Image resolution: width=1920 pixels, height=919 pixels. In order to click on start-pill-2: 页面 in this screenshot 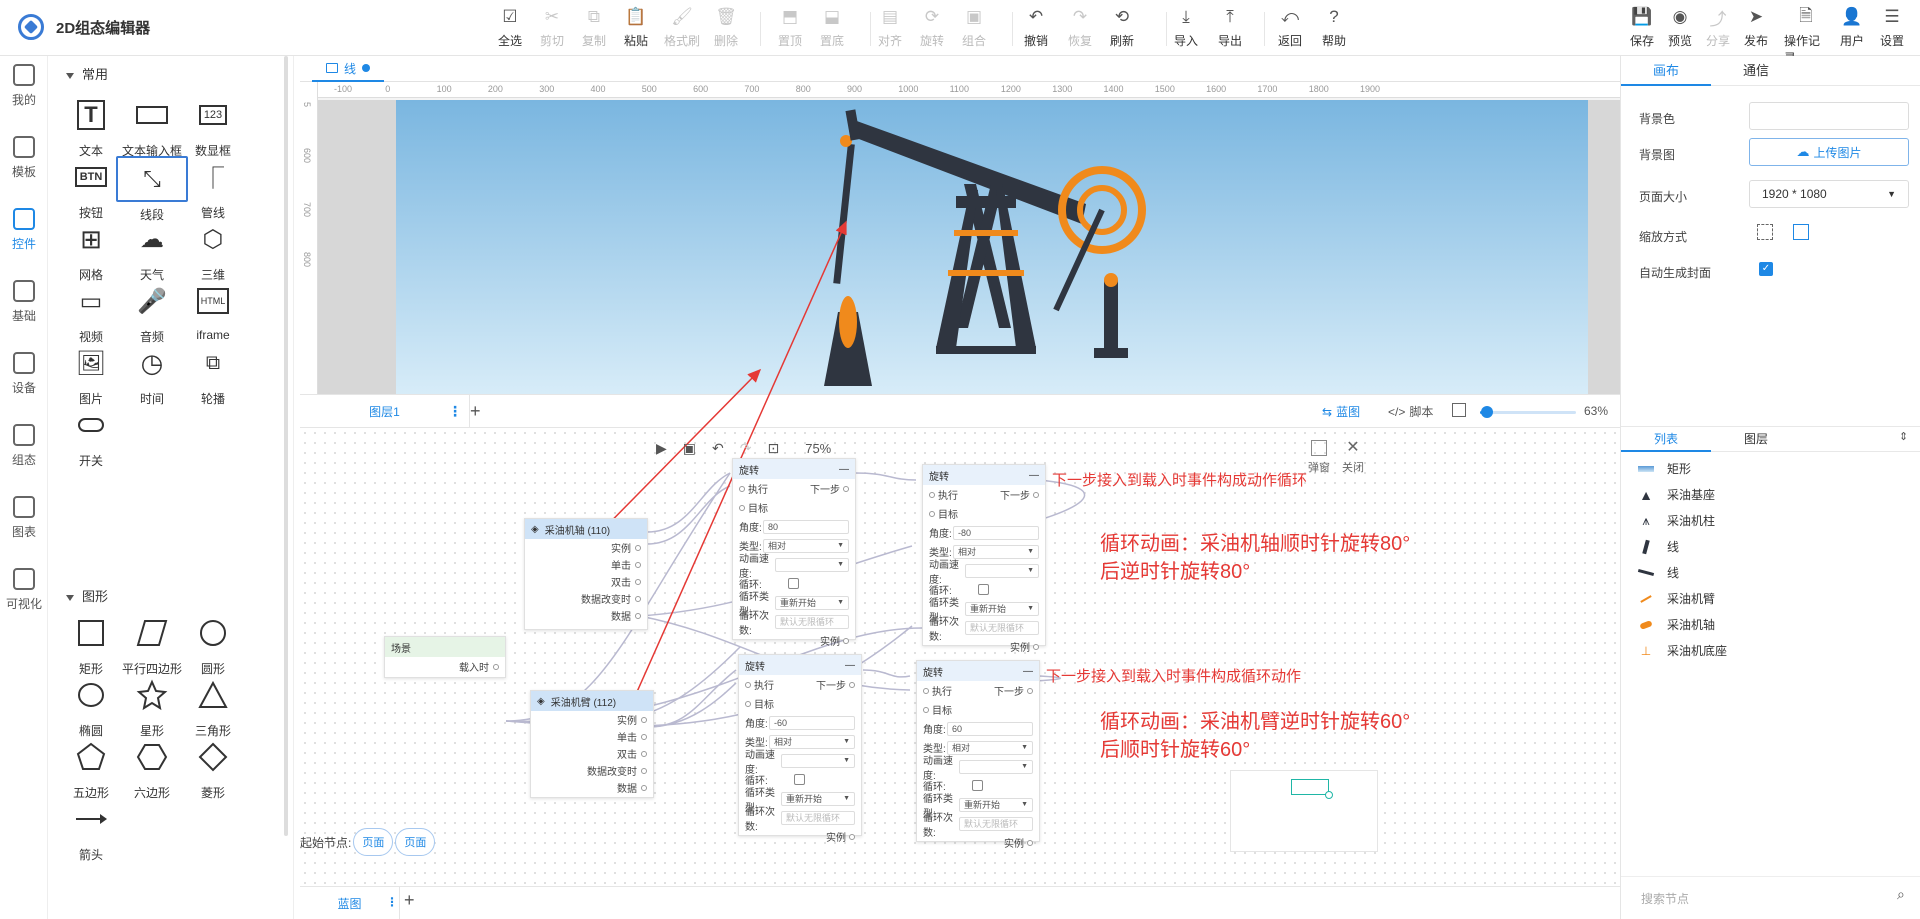, I will do `click(415, 842)`.